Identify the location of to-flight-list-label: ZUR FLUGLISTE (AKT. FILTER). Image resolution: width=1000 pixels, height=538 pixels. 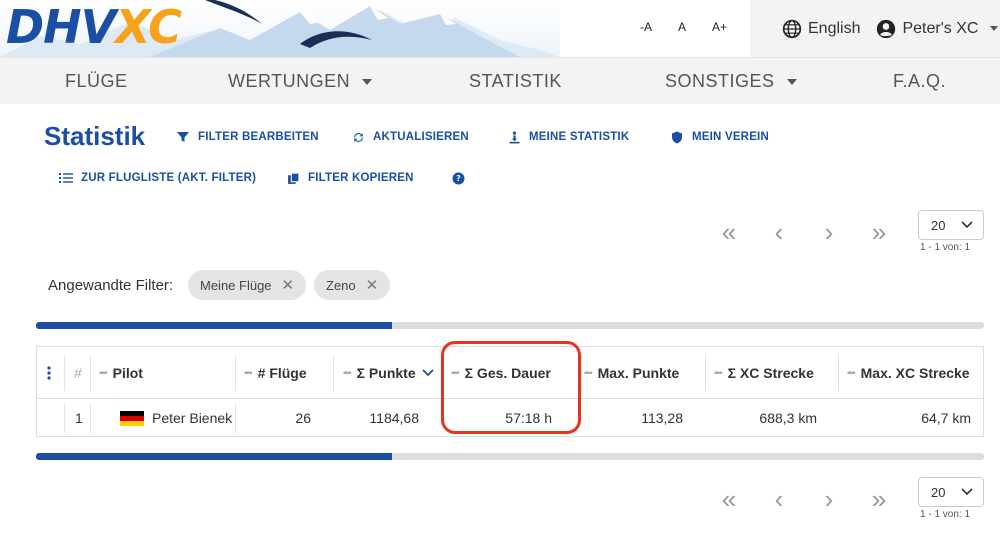
(169, 178).